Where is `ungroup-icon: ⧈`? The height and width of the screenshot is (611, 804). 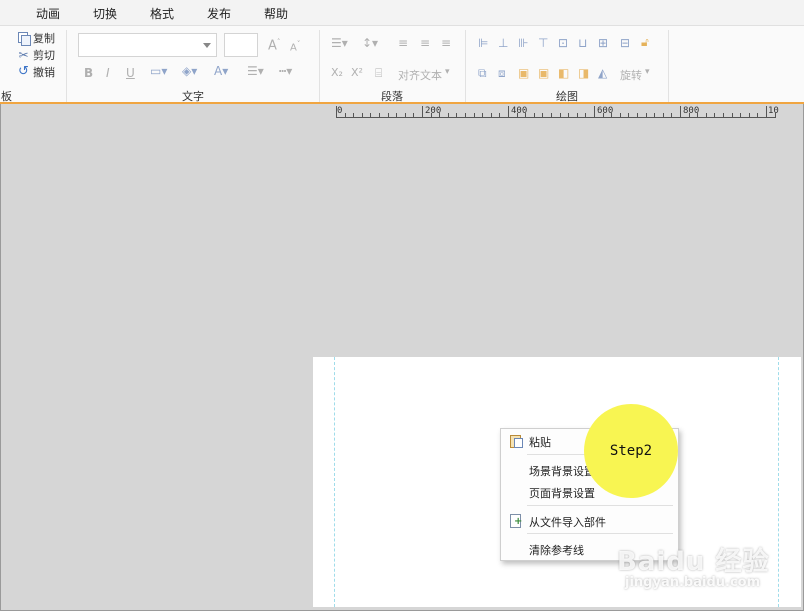
ungroup-icon: ⧈ is located at coordinates (502, 73).